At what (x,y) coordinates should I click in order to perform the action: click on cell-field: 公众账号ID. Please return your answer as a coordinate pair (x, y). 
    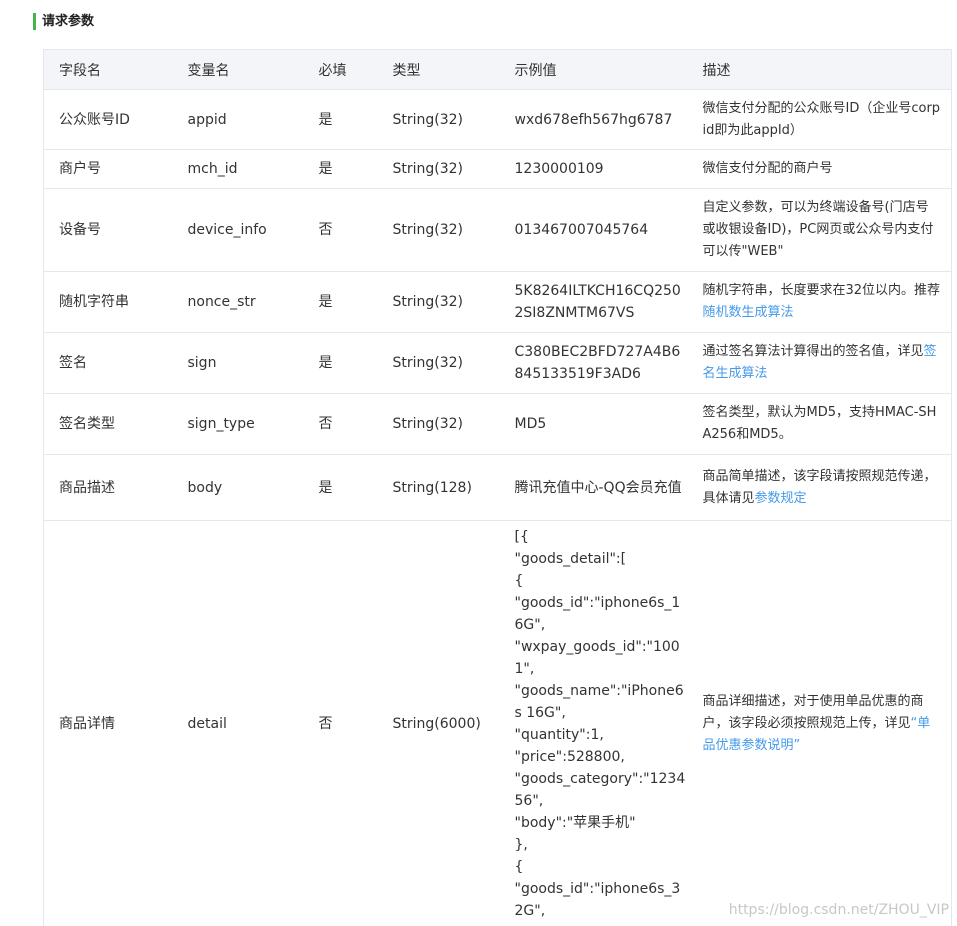
    Looking at the image, I should click on (108, 119).